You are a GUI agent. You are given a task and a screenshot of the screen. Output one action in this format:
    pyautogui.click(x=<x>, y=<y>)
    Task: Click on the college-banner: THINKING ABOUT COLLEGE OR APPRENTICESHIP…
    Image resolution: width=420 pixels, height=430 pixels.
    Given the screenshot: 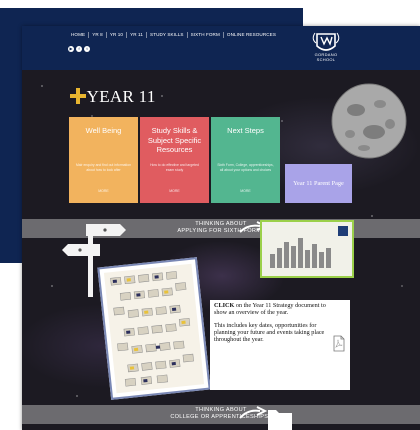 What is the action you would take?
    pyautogui.click(x=221, y=414)
    